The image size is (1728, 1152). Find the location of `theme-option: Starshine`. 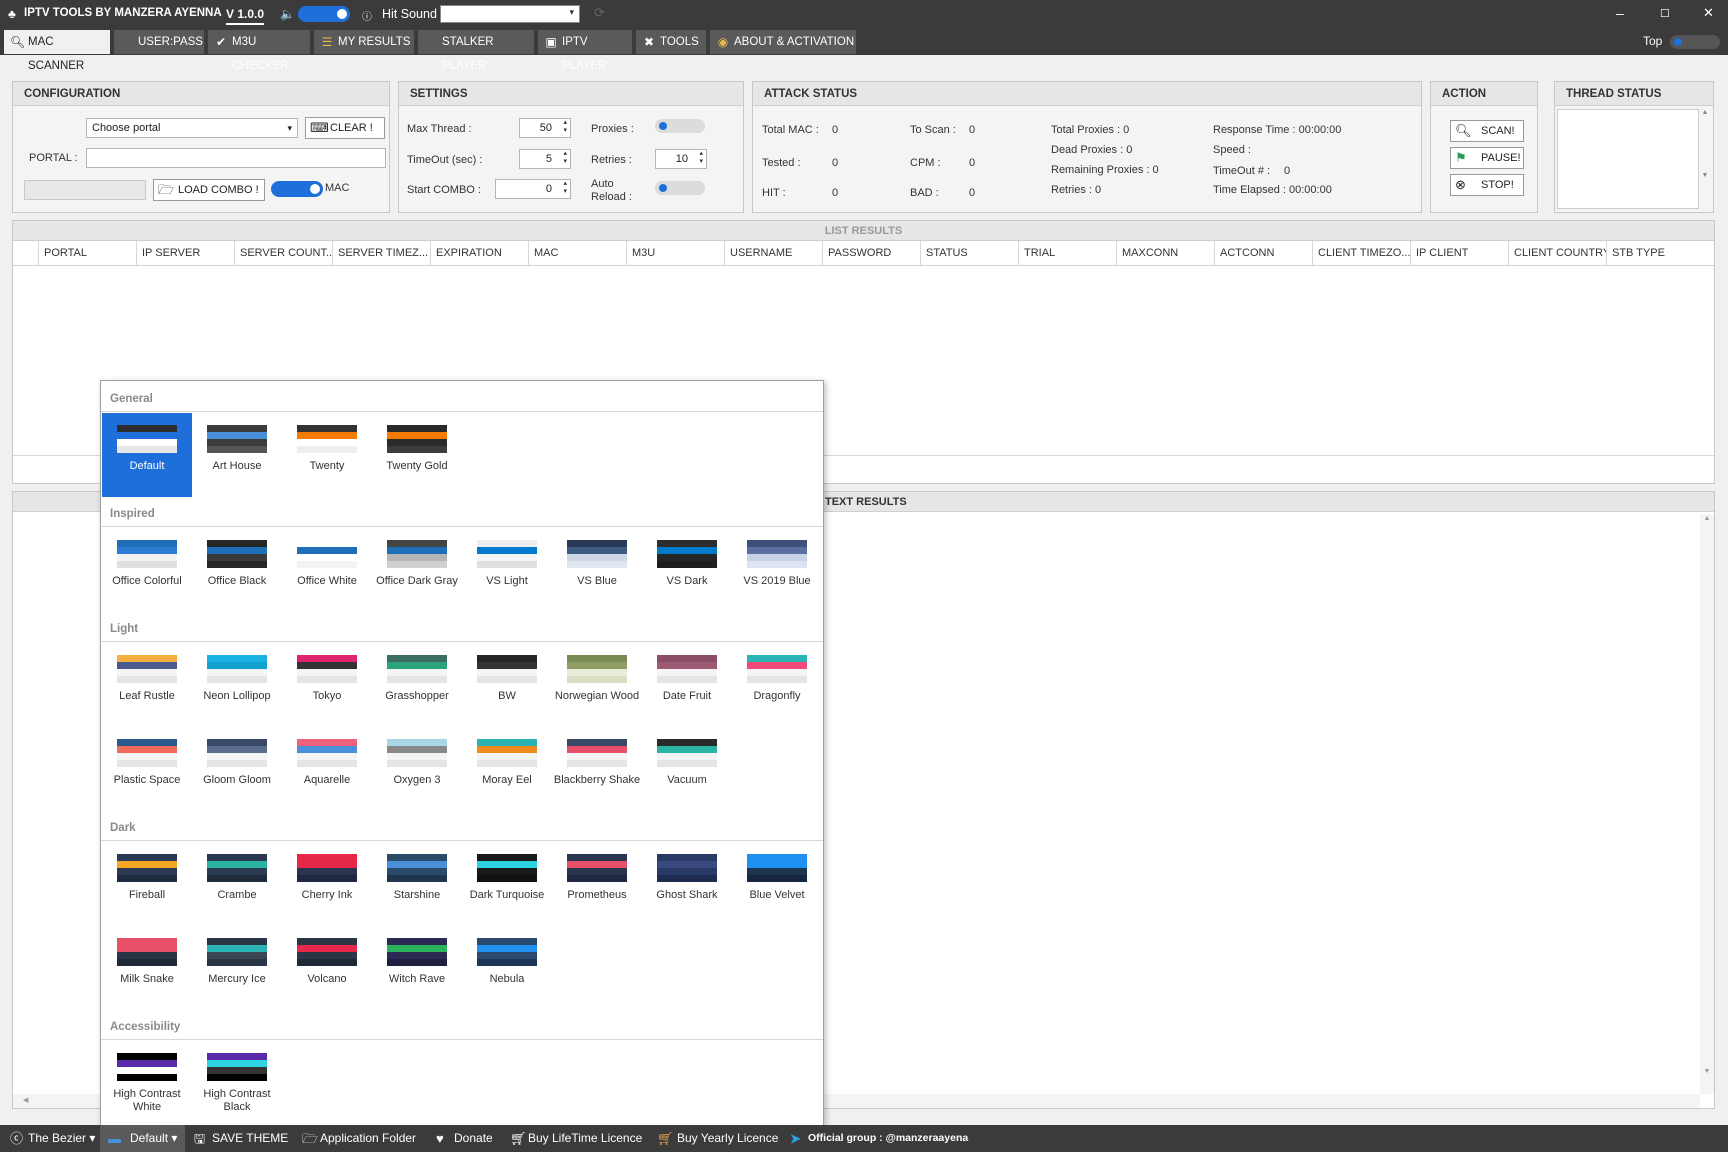

theme-option: Starshine is located at coordinates (417, 884).